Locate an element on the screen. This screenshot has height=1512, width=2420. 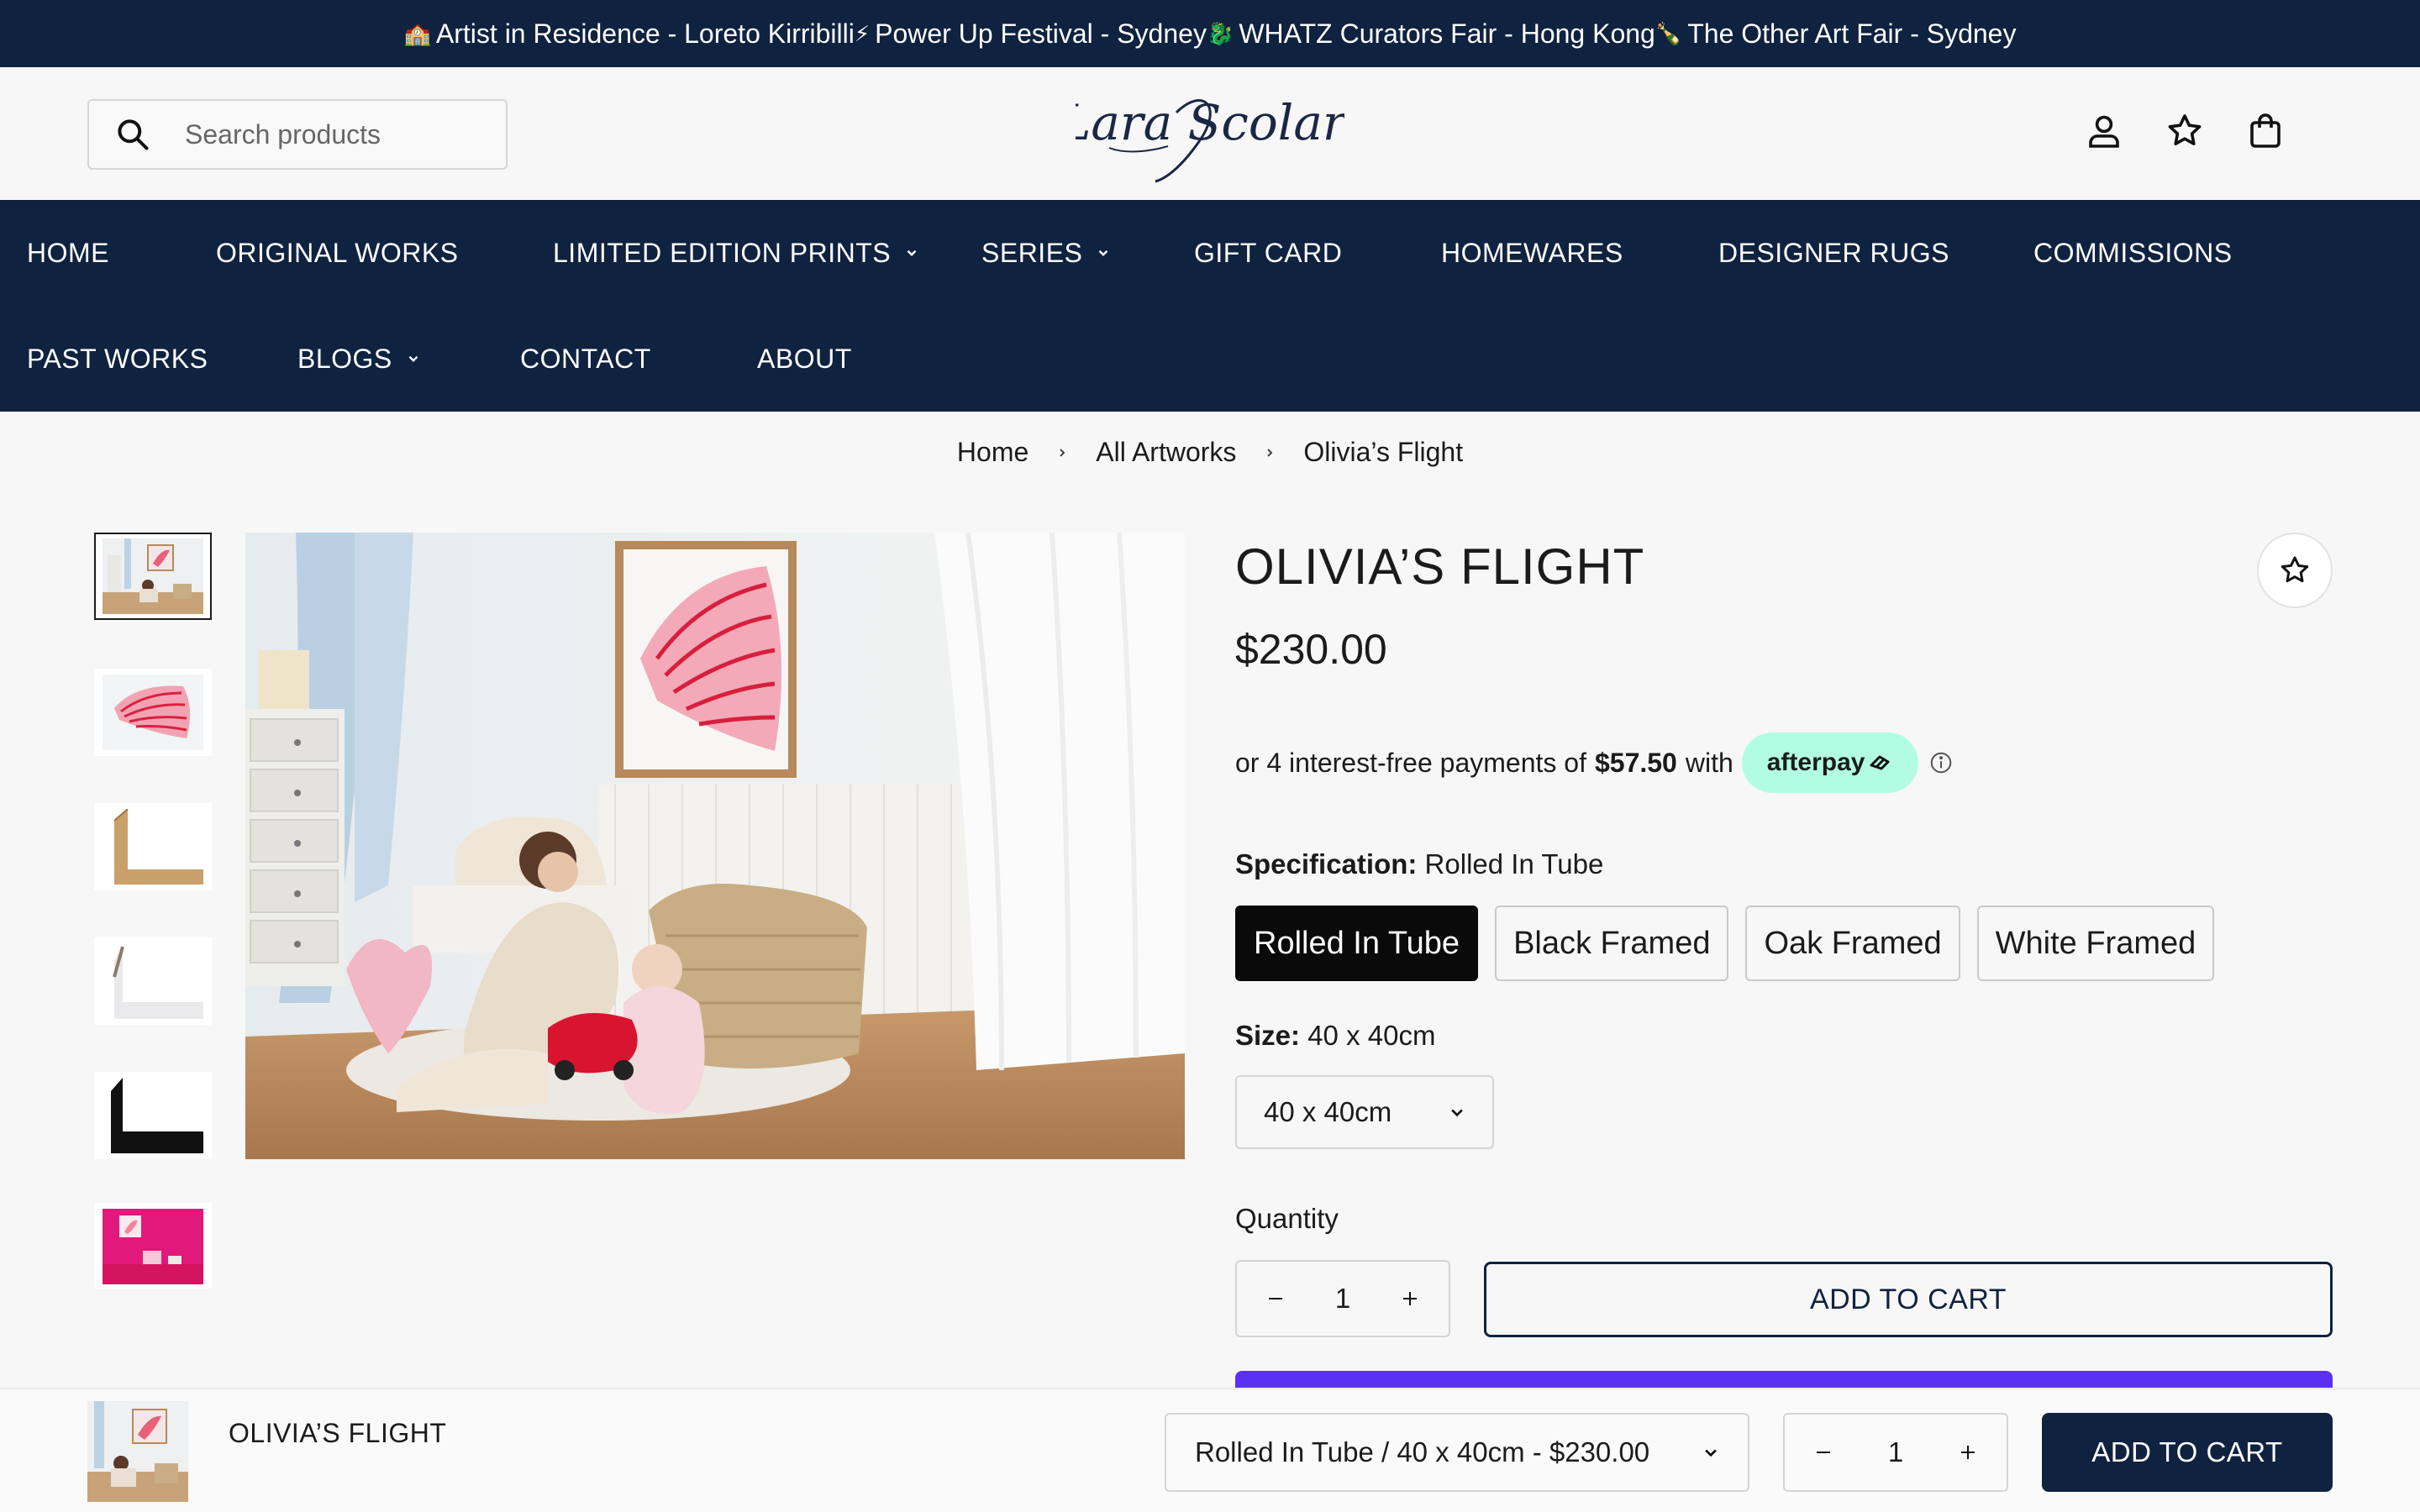
nav-item-gift-card: GIFT CARD is located at coordinates (1268, 253).